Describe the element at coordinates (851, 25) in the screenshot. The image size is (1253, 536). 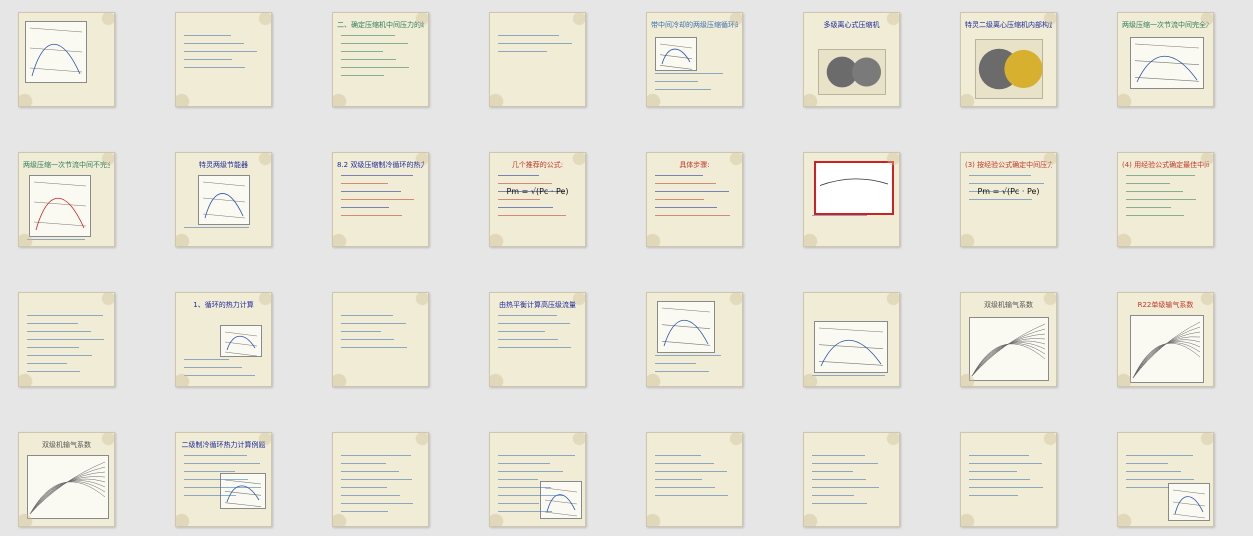
I see `slide-title: 多级离心式压缩机` at that location.